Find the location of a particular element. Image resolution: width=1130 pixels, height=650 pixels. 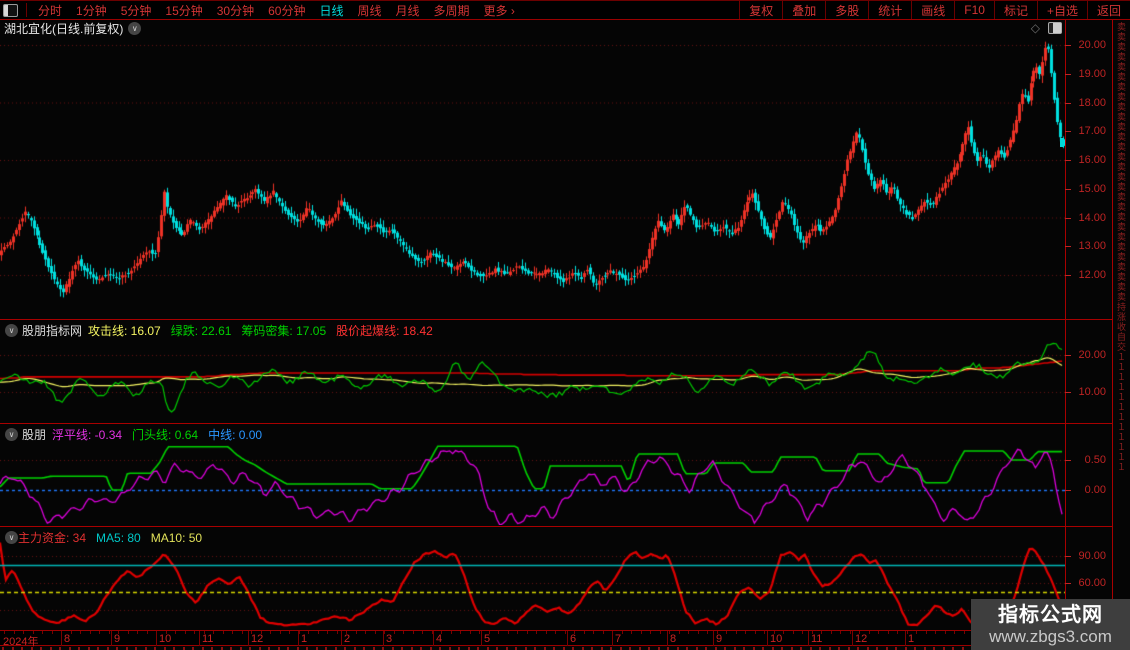

panel-separator is located at coordinates (556, 319).